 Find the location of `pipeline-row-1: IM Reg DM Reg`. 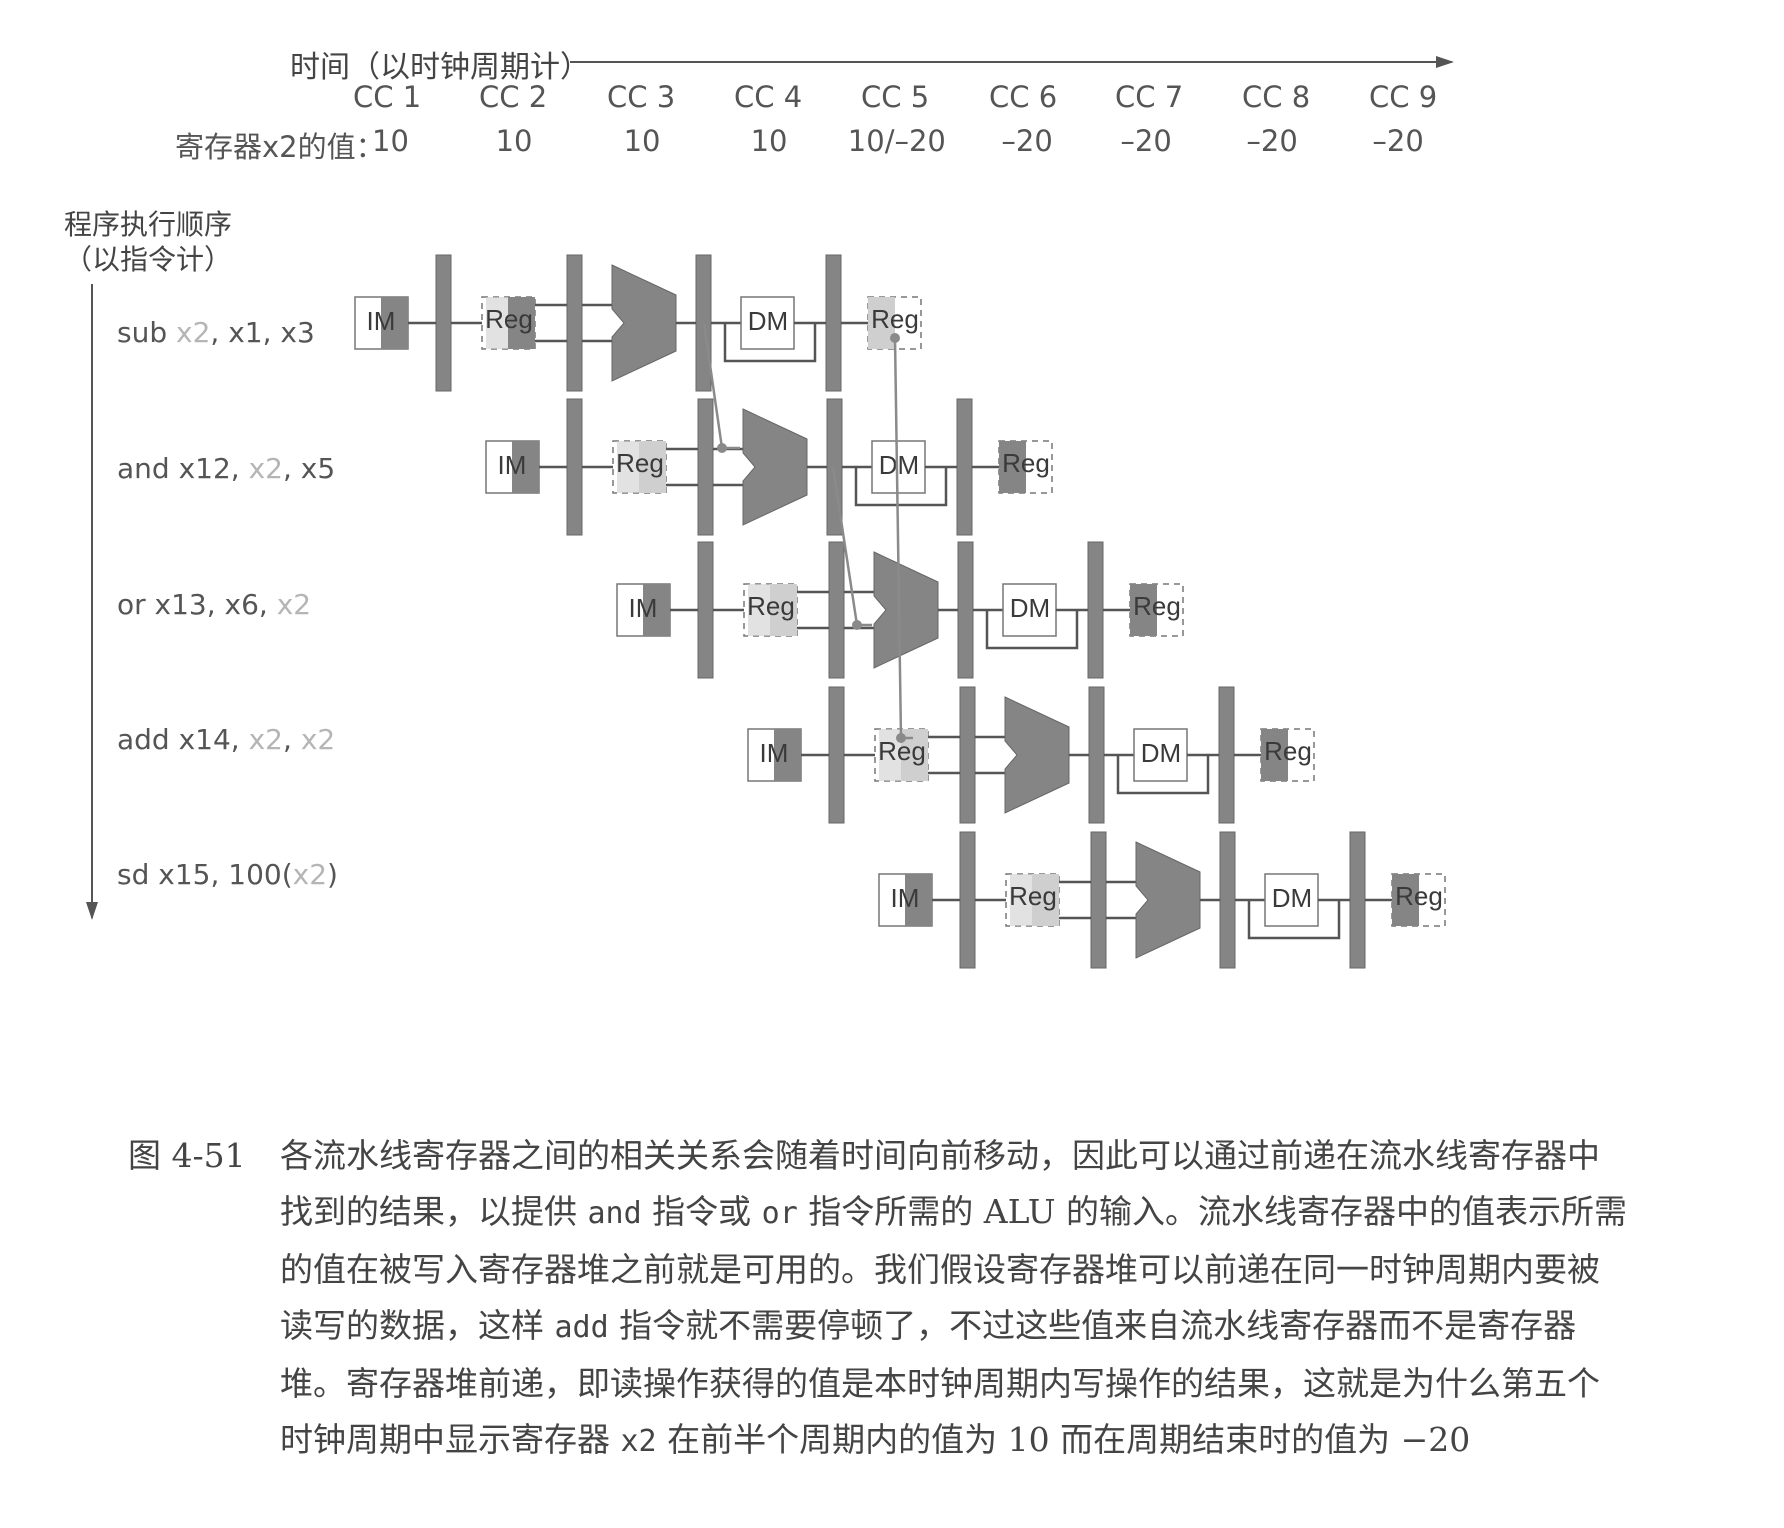

pipeline-row-1: IM Reg DM Reg is located at coordinates (638, 323).